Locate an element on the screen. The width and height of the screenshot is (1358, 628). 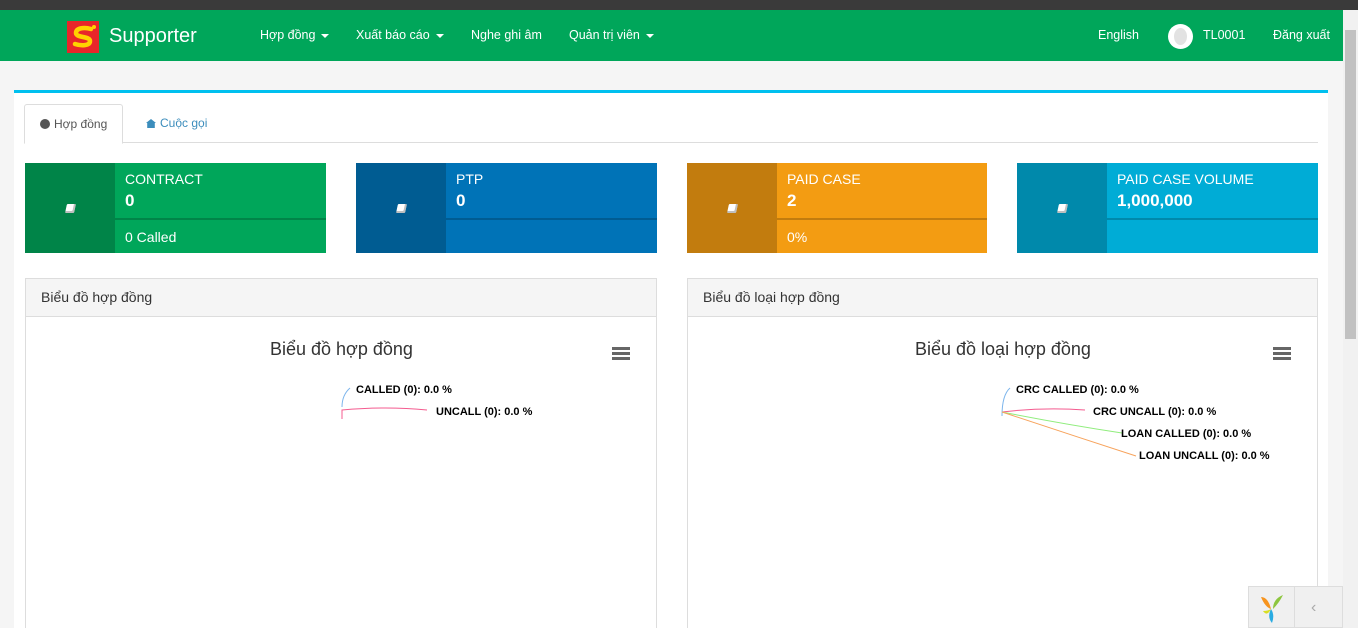
leader-line-loan-uncall is located at coordinates (1069, 434).